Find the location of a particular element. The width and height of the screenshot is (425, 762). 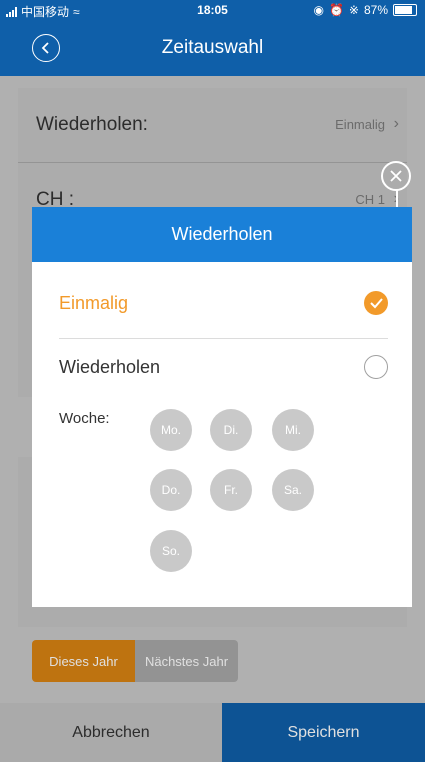

day-button-di: Di. is located at coordinates (231, 430).